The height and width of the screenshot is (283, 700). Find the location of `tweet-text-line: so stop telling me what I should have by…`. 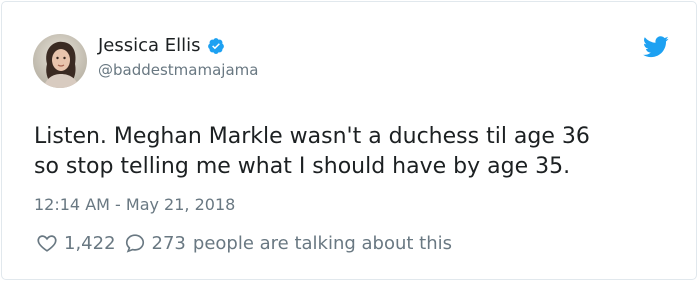

tweet-text-line: so stop telling me what I should have by… is located at coordinates (302, 166).